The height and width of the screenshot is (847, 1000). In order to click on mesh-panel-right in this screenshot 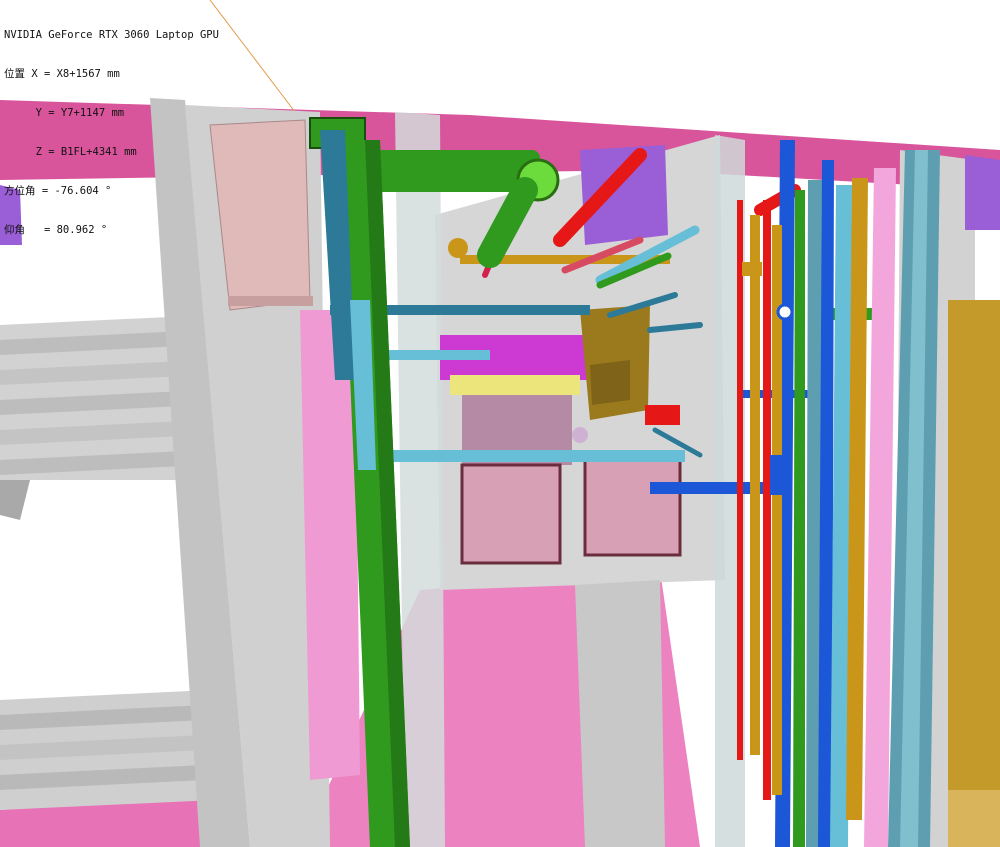, I will do `click(974, 573)`.